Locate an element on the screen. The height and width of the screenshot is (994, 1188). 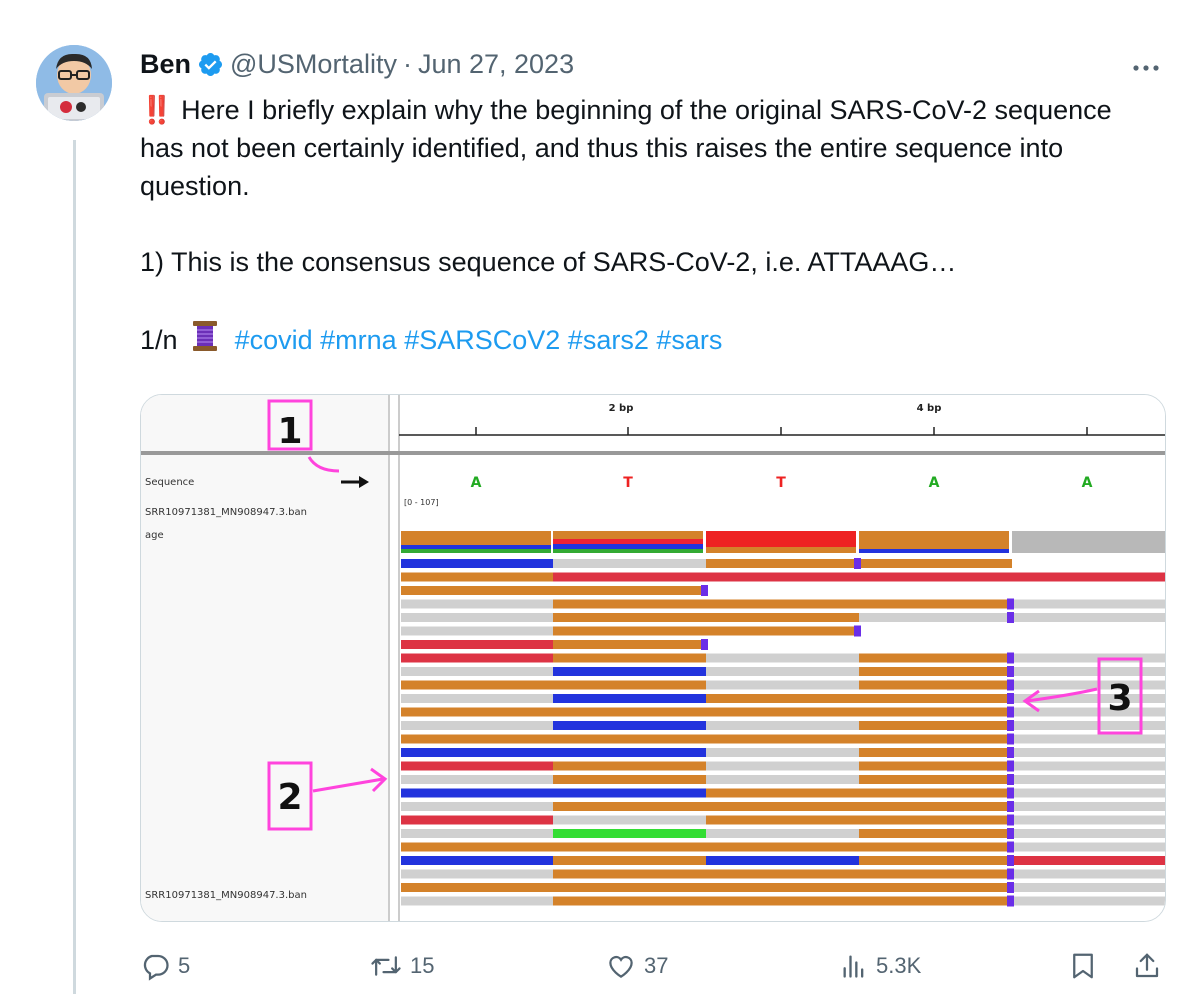
reply-icon is located at coordinates (156, 967).